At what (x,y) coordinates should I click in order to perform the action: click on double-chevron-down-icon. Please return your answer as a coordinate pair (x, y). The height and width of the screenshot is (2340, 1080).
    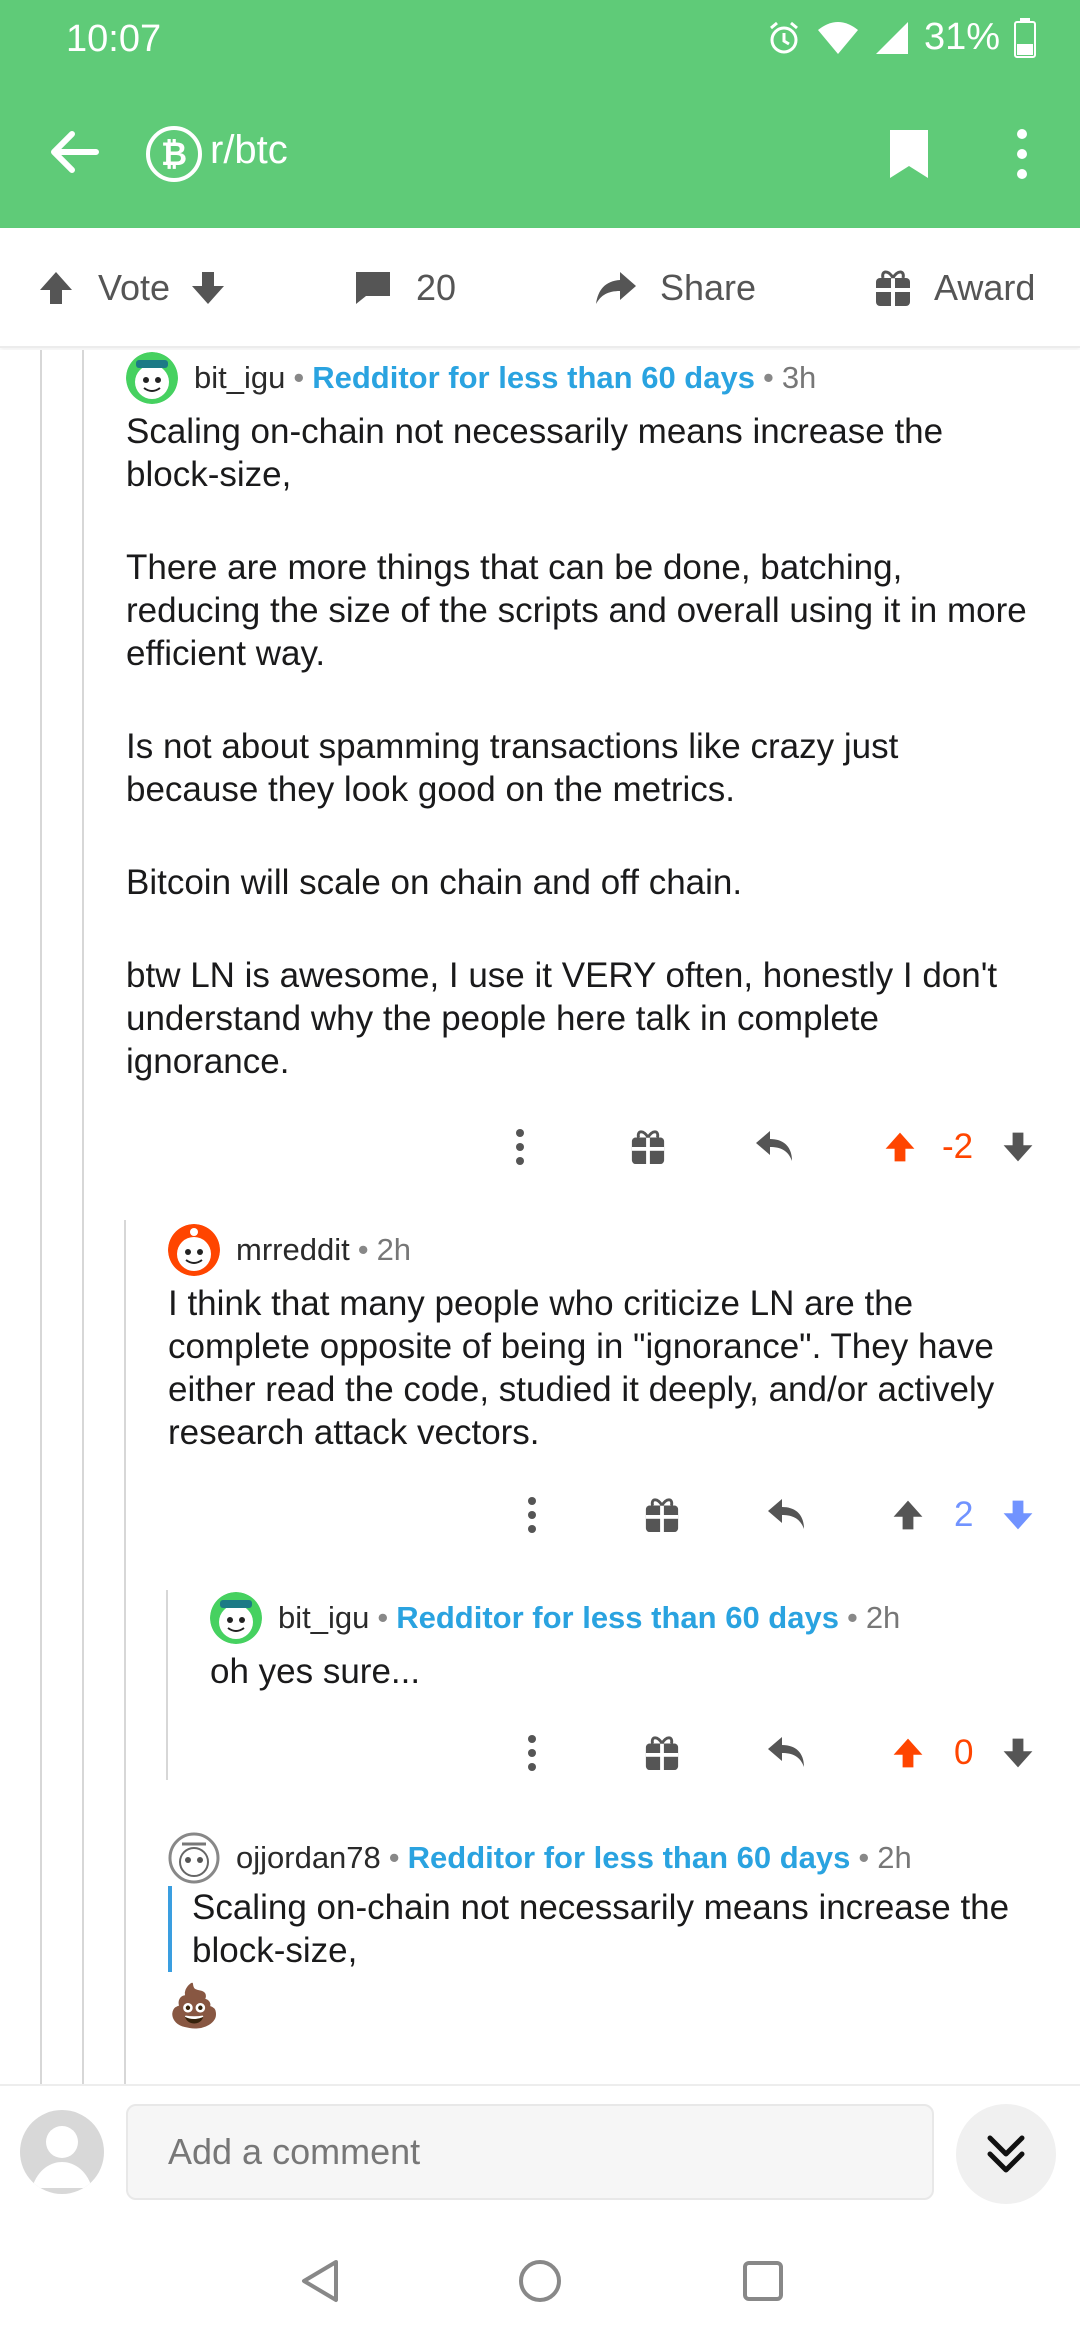
    Looking at the image, I should click on (1006, 2154).